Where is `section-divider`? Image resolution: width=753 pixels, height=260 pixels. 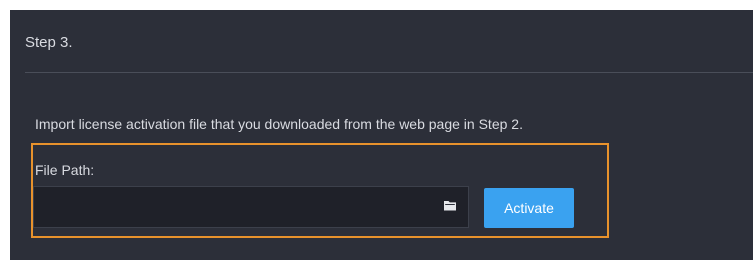
section-divider is located at coordinates (389, 72).